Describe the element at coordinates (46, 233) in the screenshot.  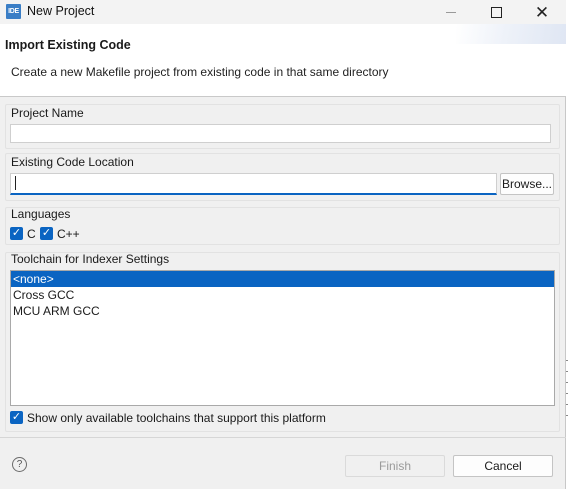
I see `language-cpp-checkbox: ✓` at that location.